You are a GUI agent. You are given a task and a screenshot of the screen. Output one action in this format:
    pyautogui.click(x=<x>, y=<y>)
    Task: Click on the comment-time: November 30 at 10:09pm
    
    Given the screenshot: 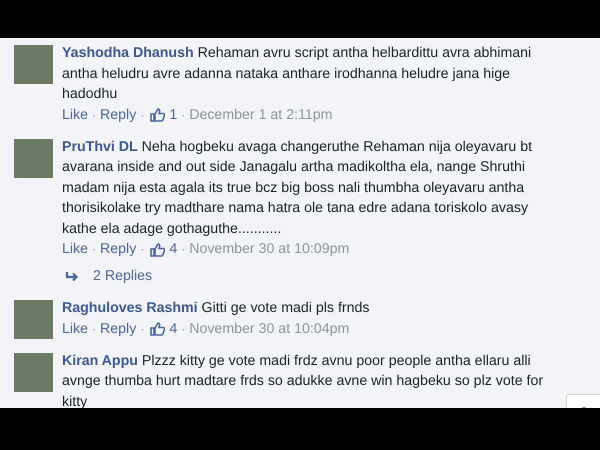 What is the action you would take?
    pyautogui.click(x=269, y=249)
    